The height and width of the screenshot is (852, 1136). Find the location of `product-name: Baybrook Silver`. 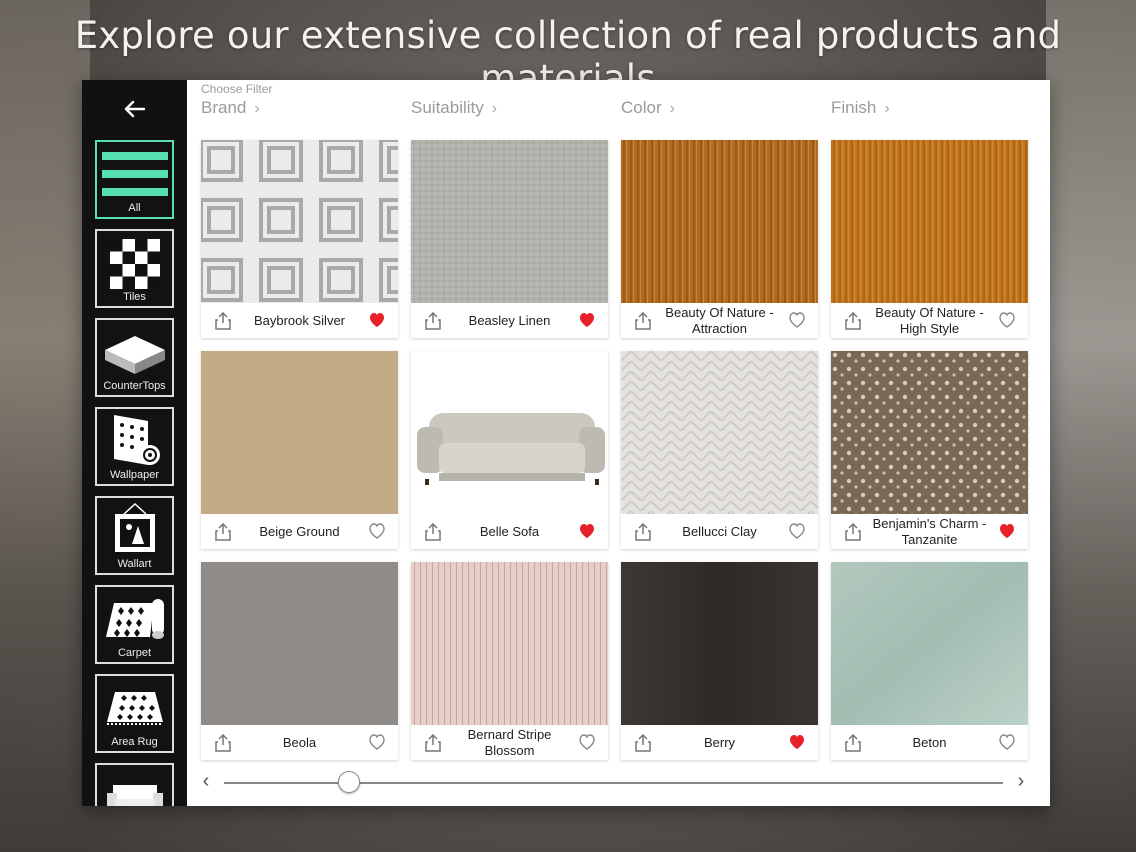

product-name: Baybrook Silver is located at coordinates (299, 320).